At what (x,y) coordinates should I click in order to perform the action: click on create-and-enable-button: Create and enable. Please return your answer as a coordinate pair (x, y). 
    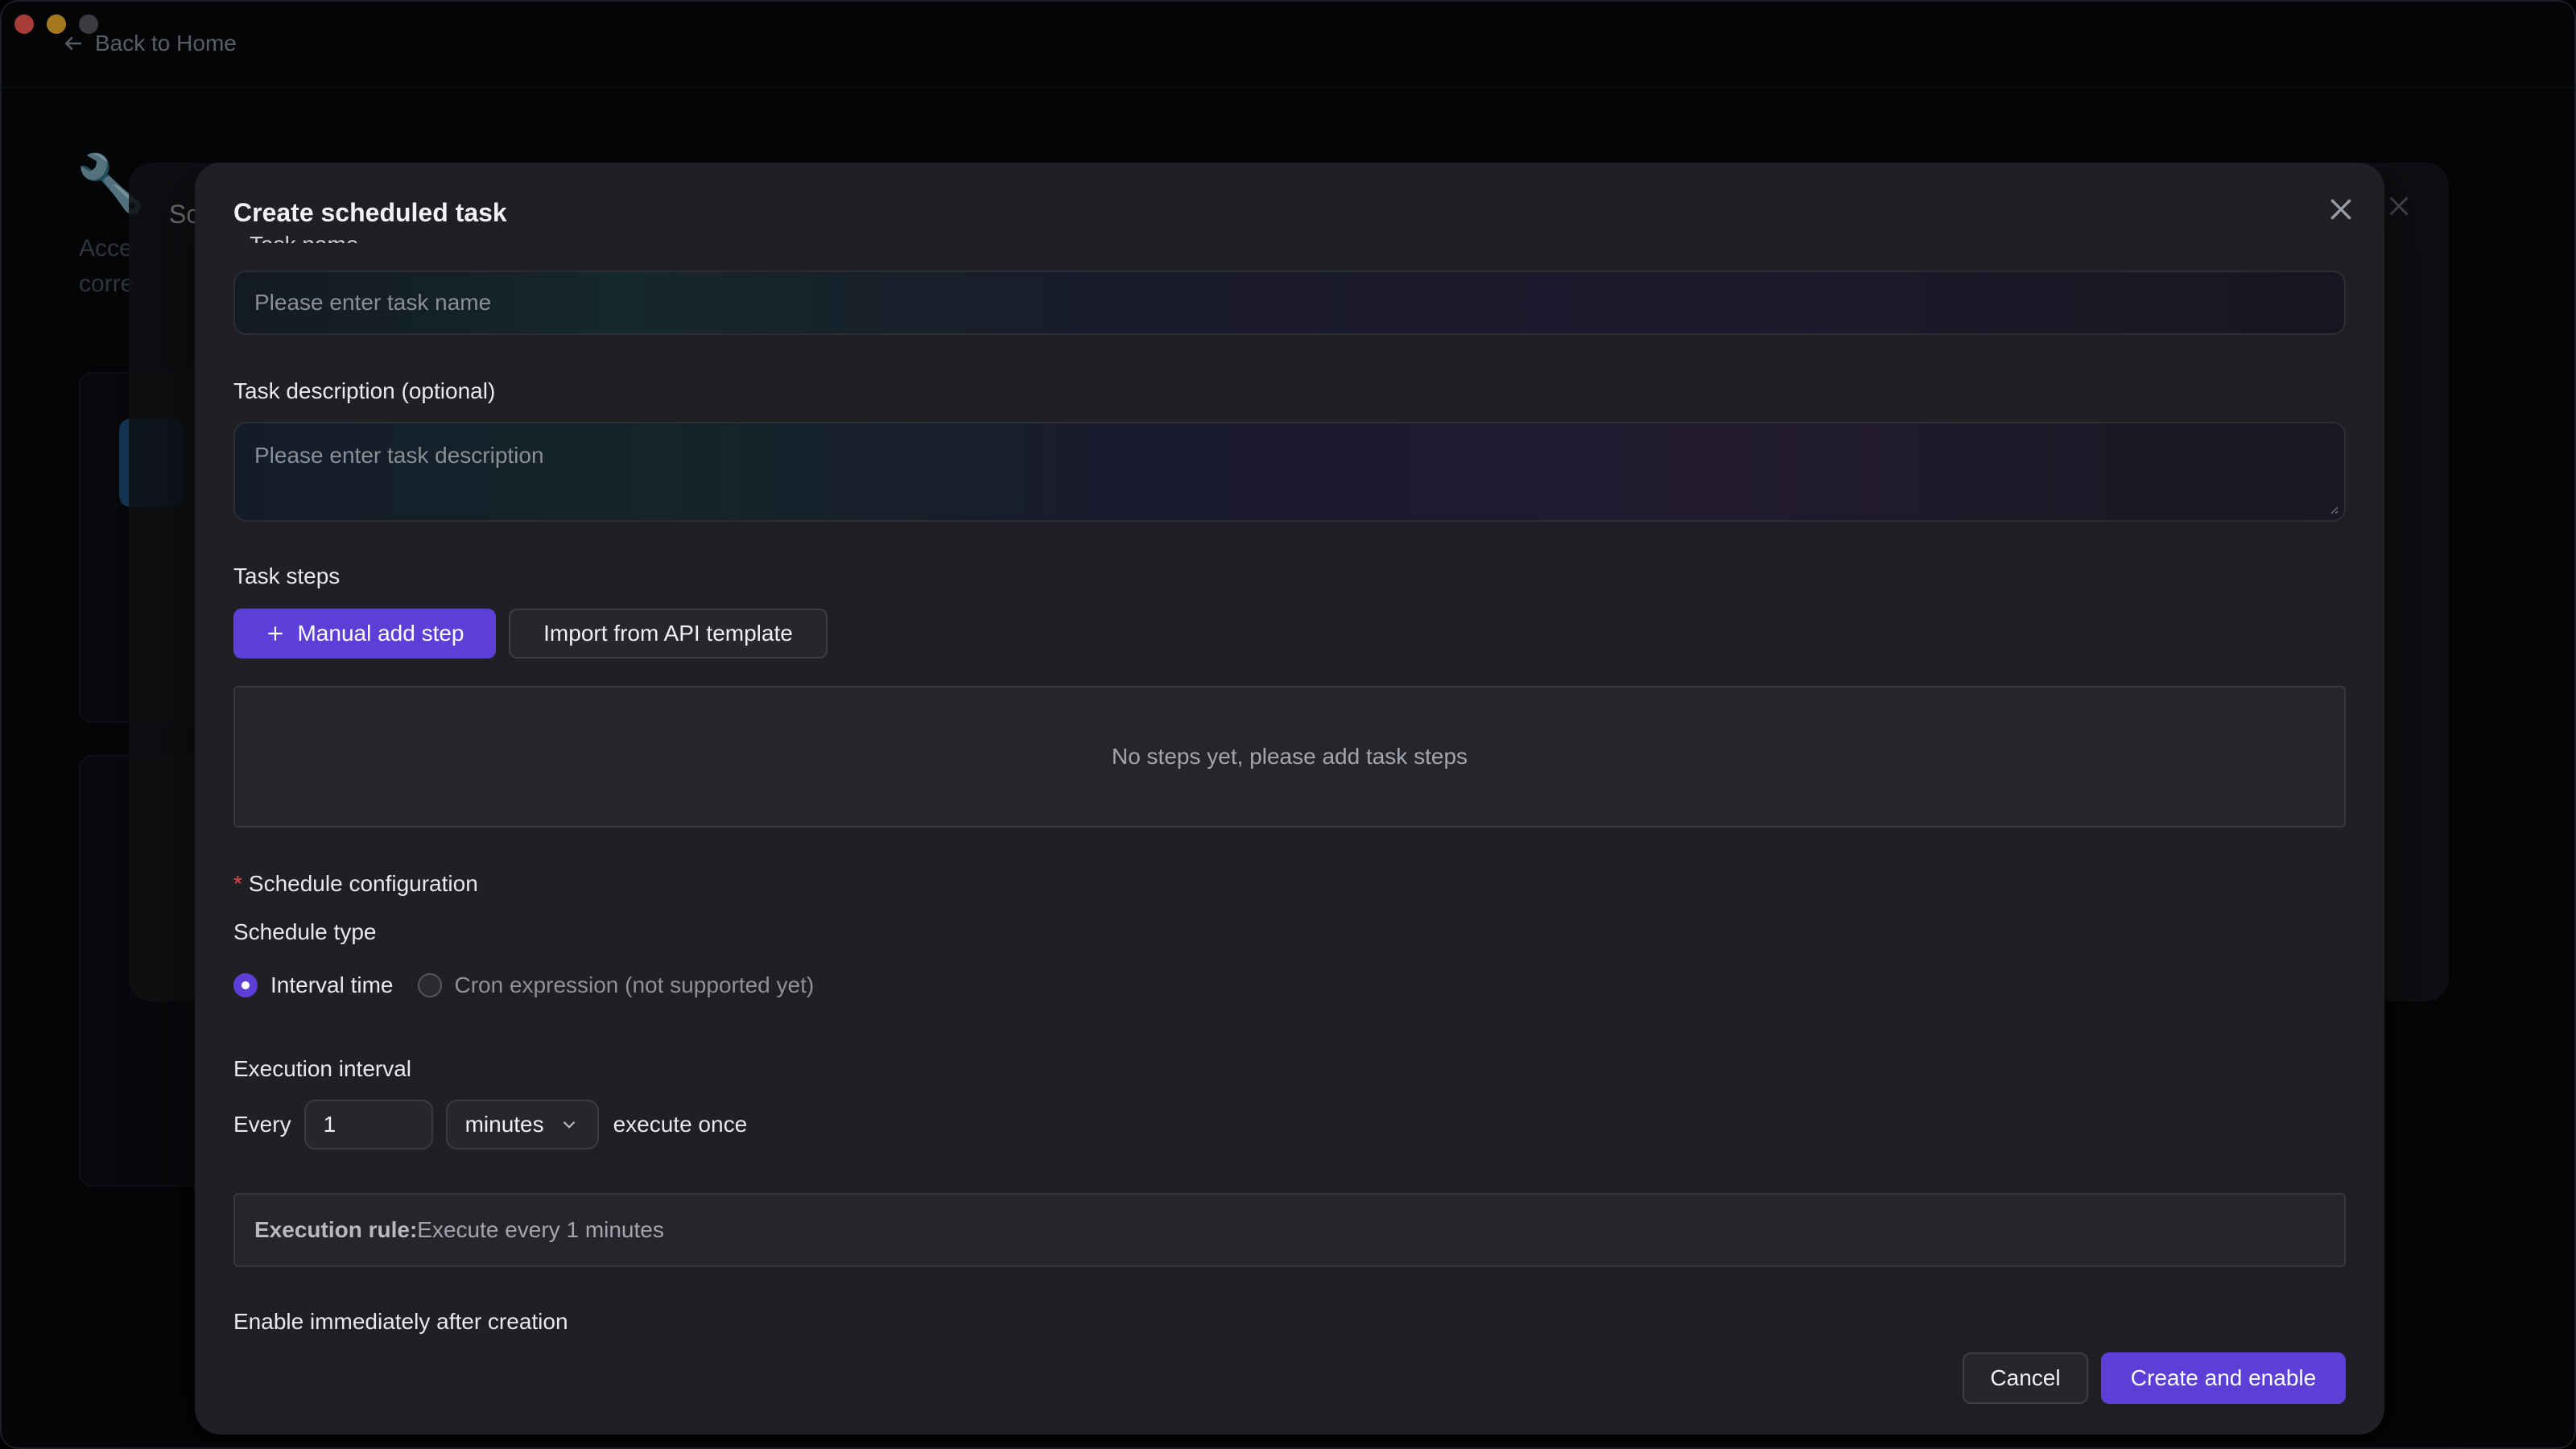
    Looking at the image, I should click on (2223, 1378).